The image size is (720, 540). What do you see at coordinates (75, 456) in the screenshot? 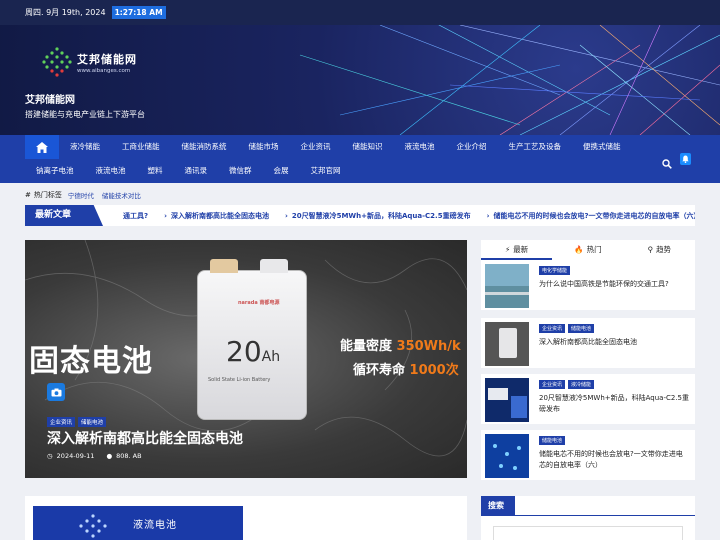
I see `post-date: 2024-09-11` at bounding box center [75, 456].